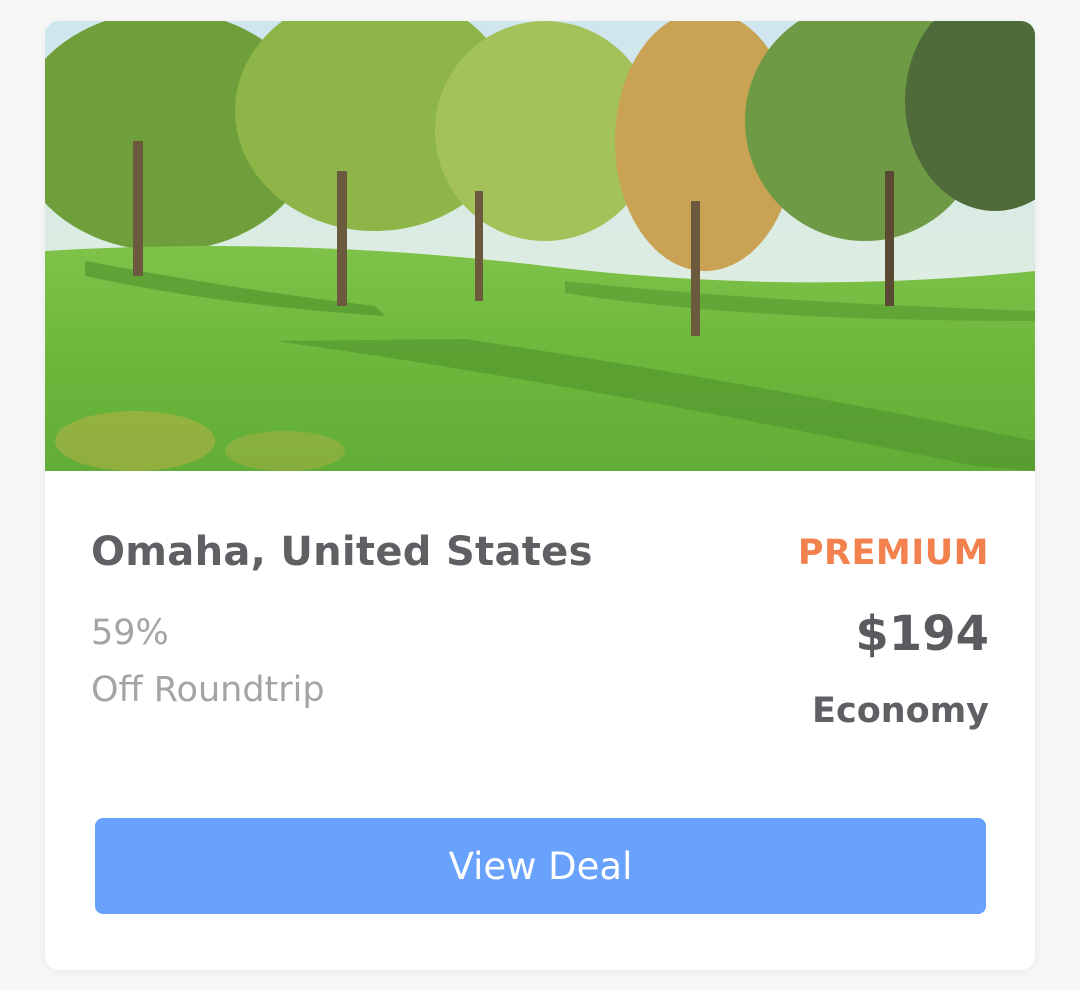  What do you see at coordinates (900, 711) in the screenshot?
I see `cabin-class: Economy` at bounding box center [900, 711].